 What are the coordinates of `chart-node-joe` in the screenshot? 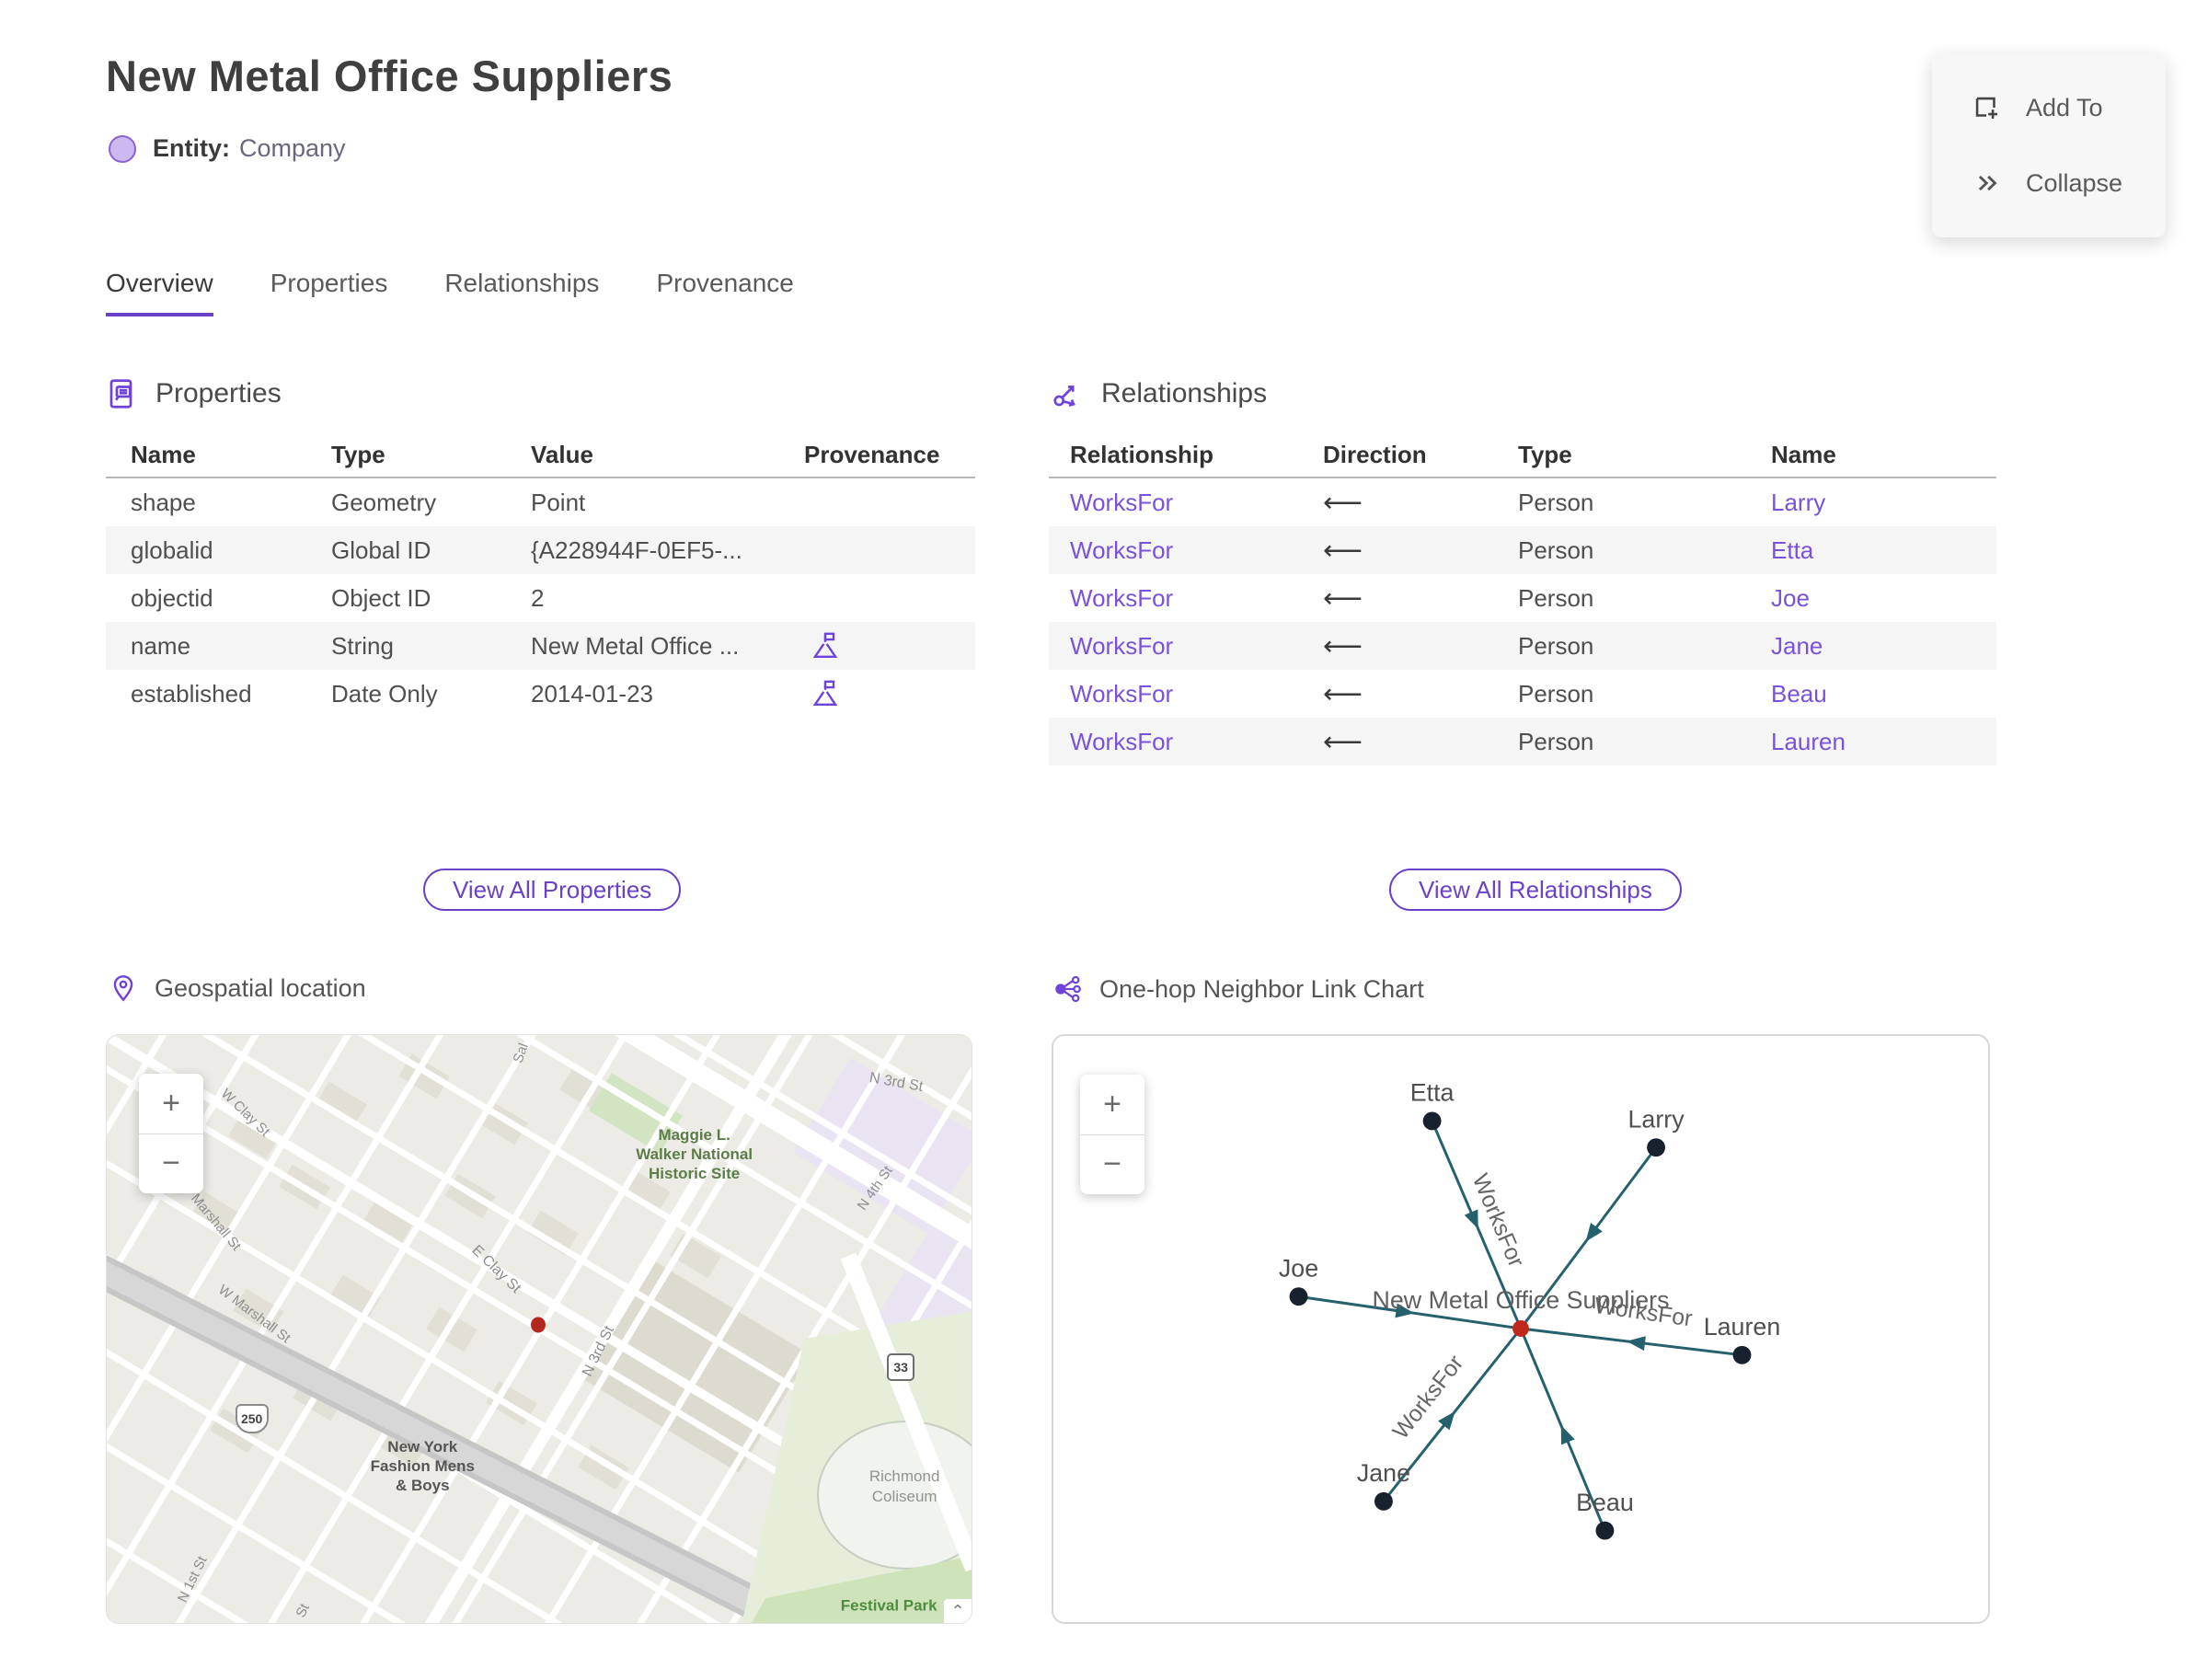 It's located at (1298, 1296).